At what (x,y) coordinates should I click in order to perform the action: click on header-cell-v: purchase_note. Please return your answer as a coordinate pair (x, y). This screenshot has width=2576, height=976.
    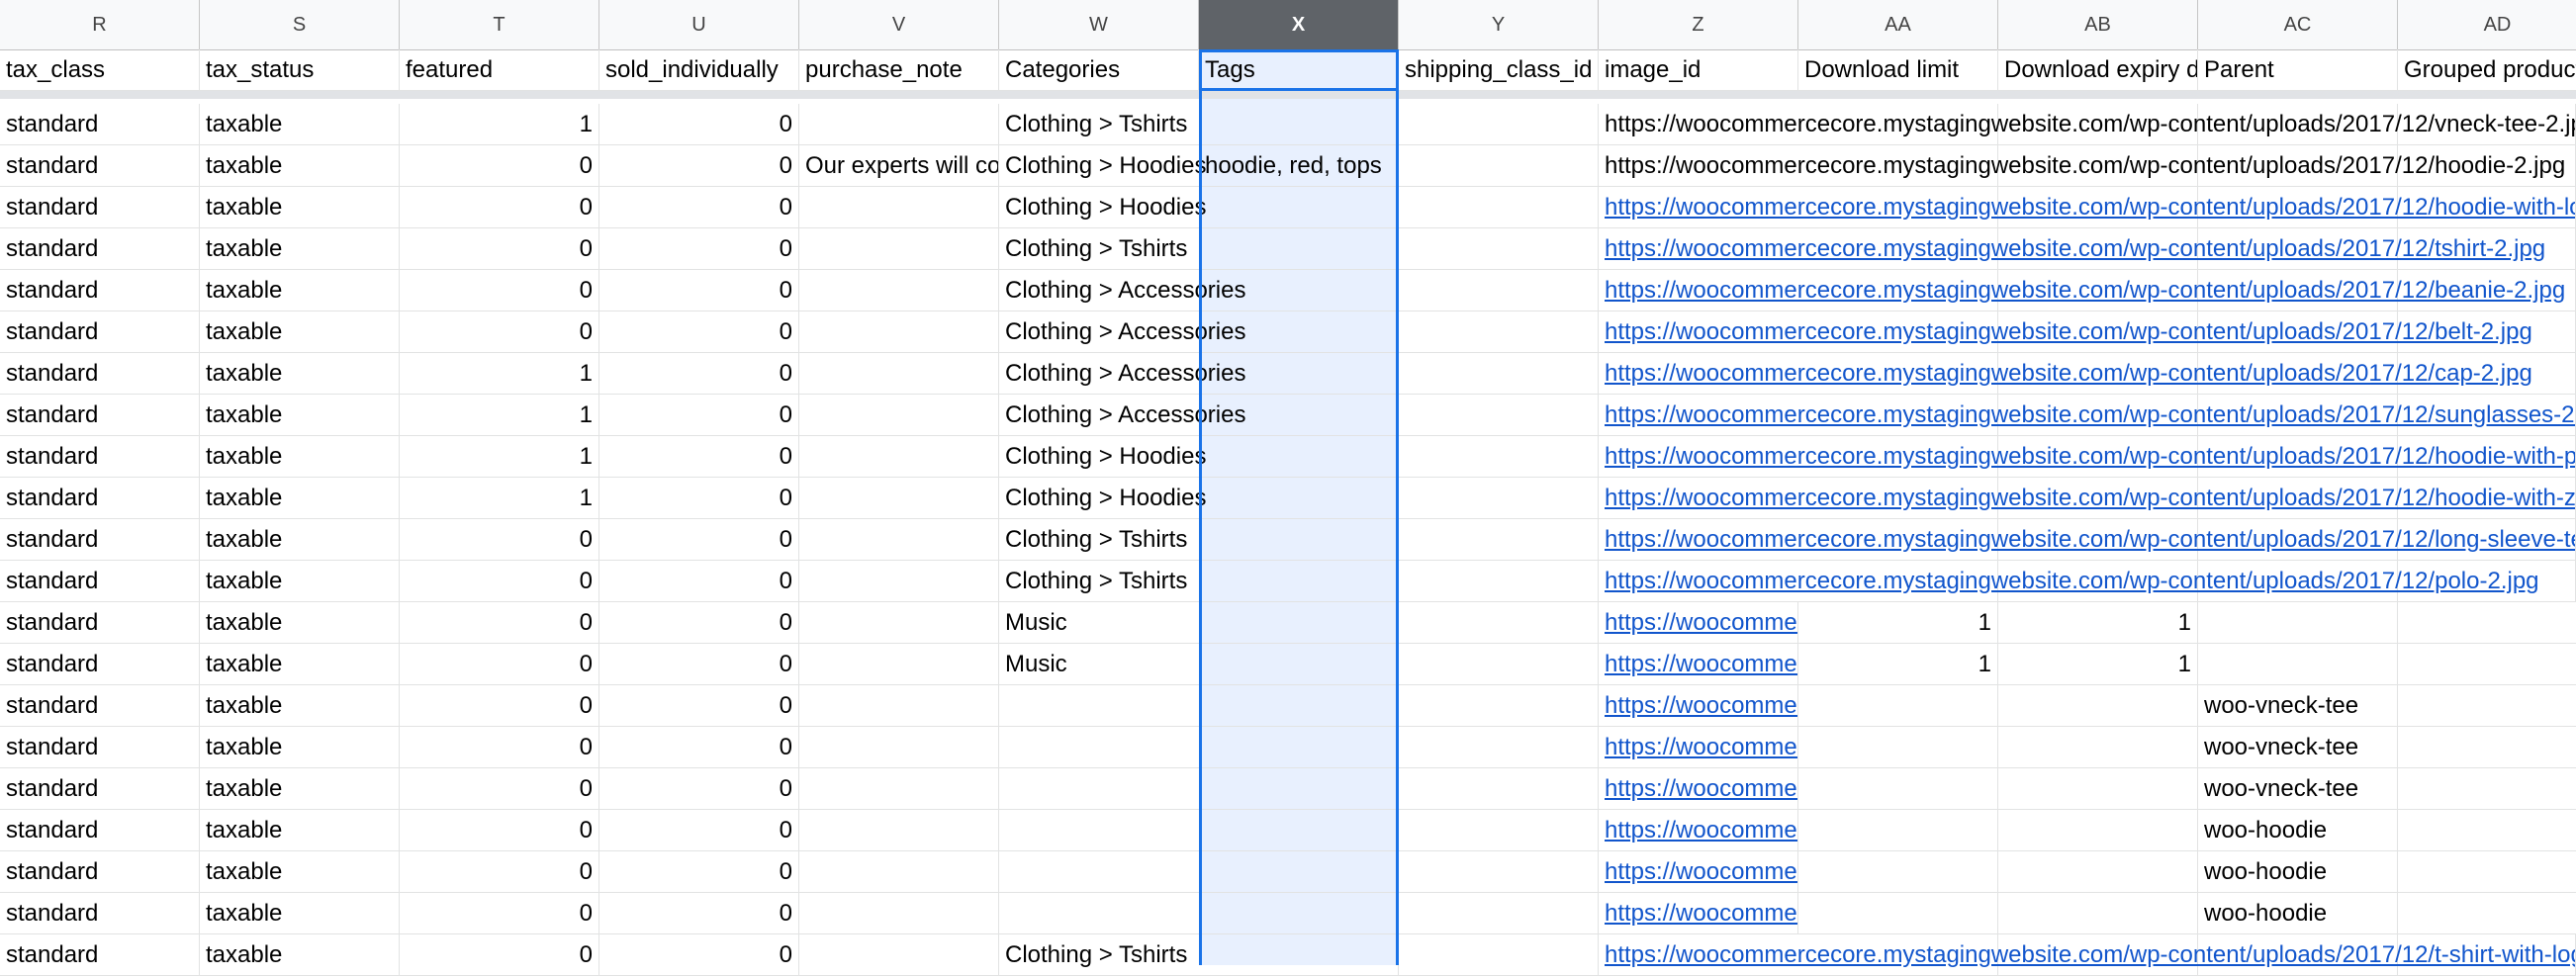
    Looking at the image, I should click on (899, 70).